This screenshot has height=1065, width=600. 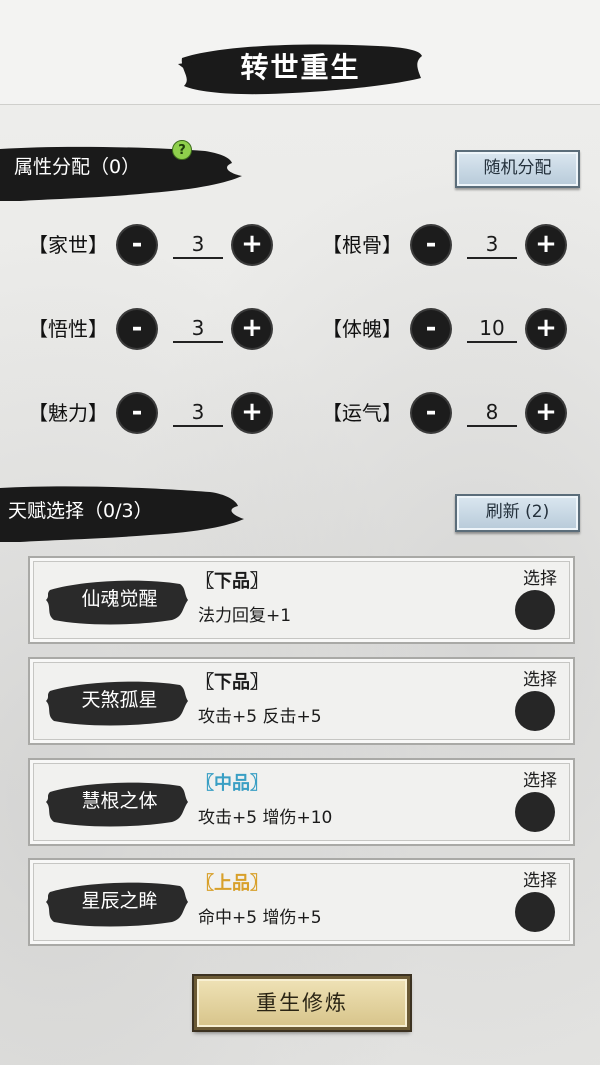 I want to click on stat-charm: 【魅力】 - 3 +, so click(x=163, y=413).